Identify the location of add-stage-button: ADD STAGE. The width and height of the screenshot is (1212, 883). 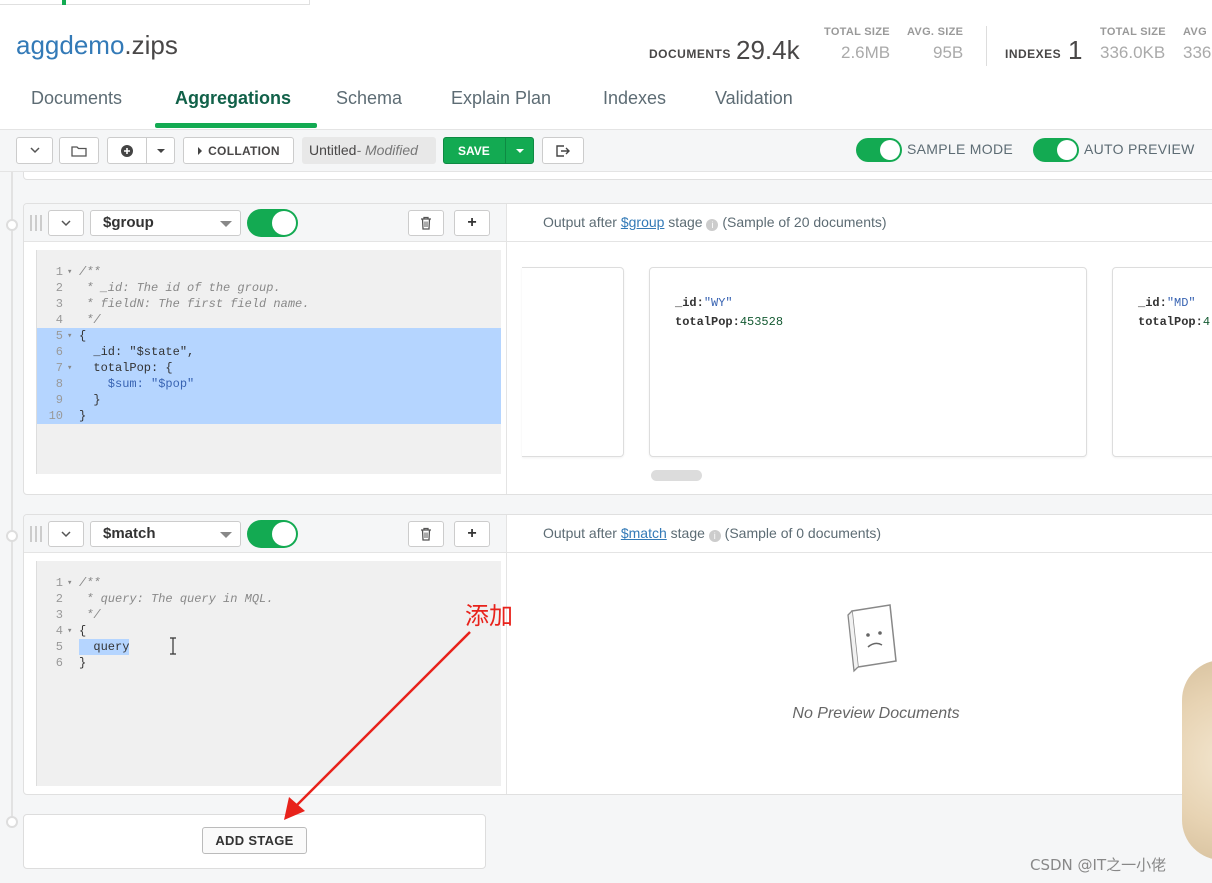
(254, 840).